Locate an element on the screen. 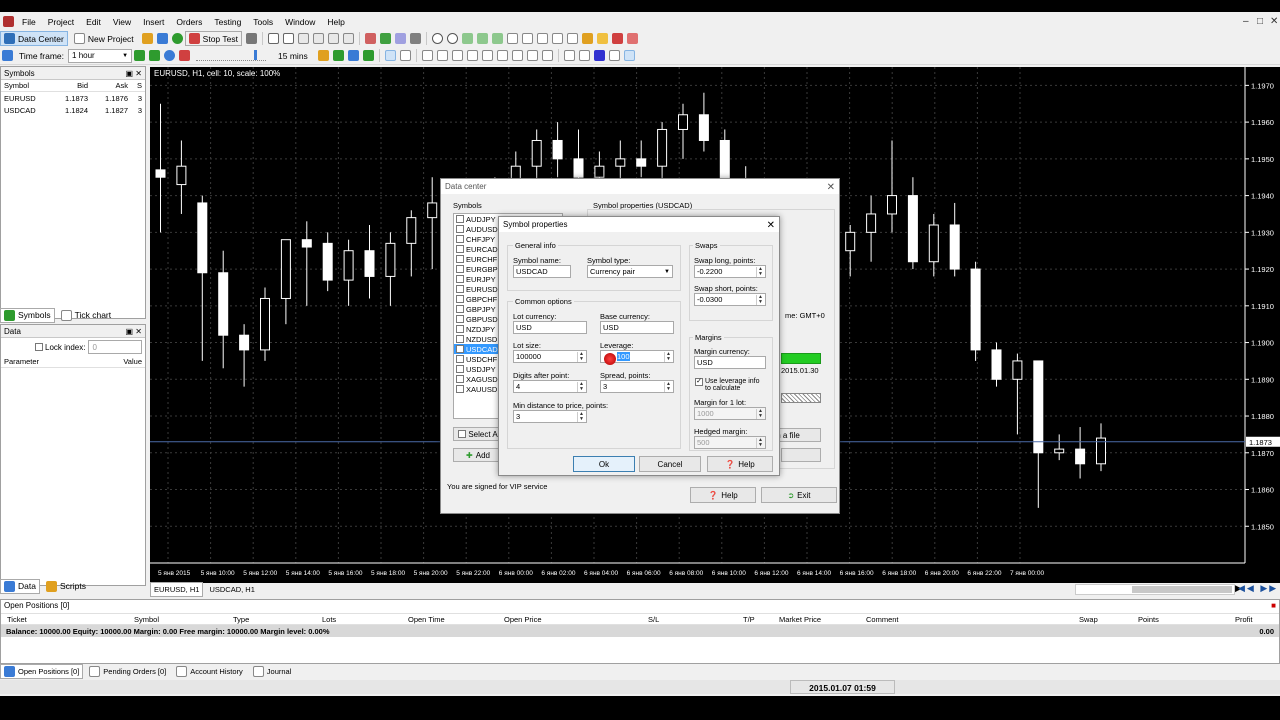  tab-tick-chart: Tick chart is located at coordinates (86, 315).